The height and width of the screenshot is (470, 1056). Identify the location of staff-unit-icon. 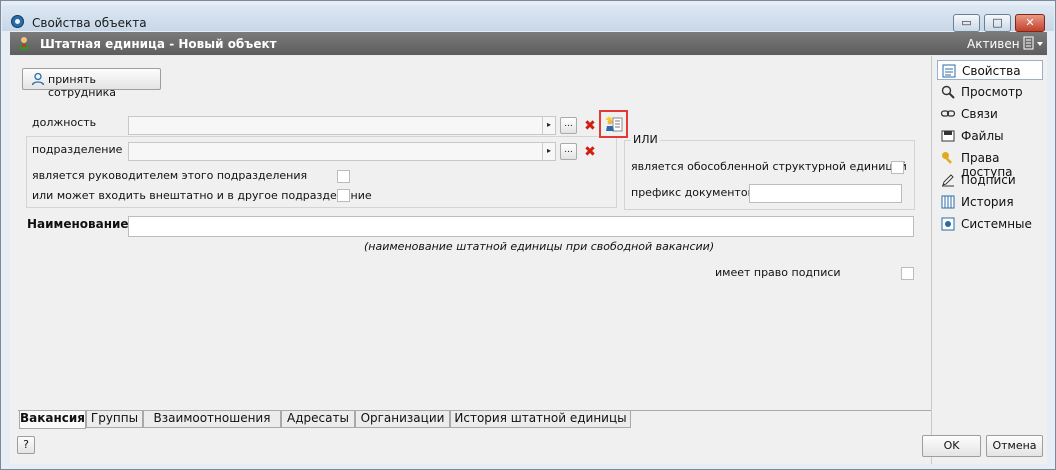
(24, 43).